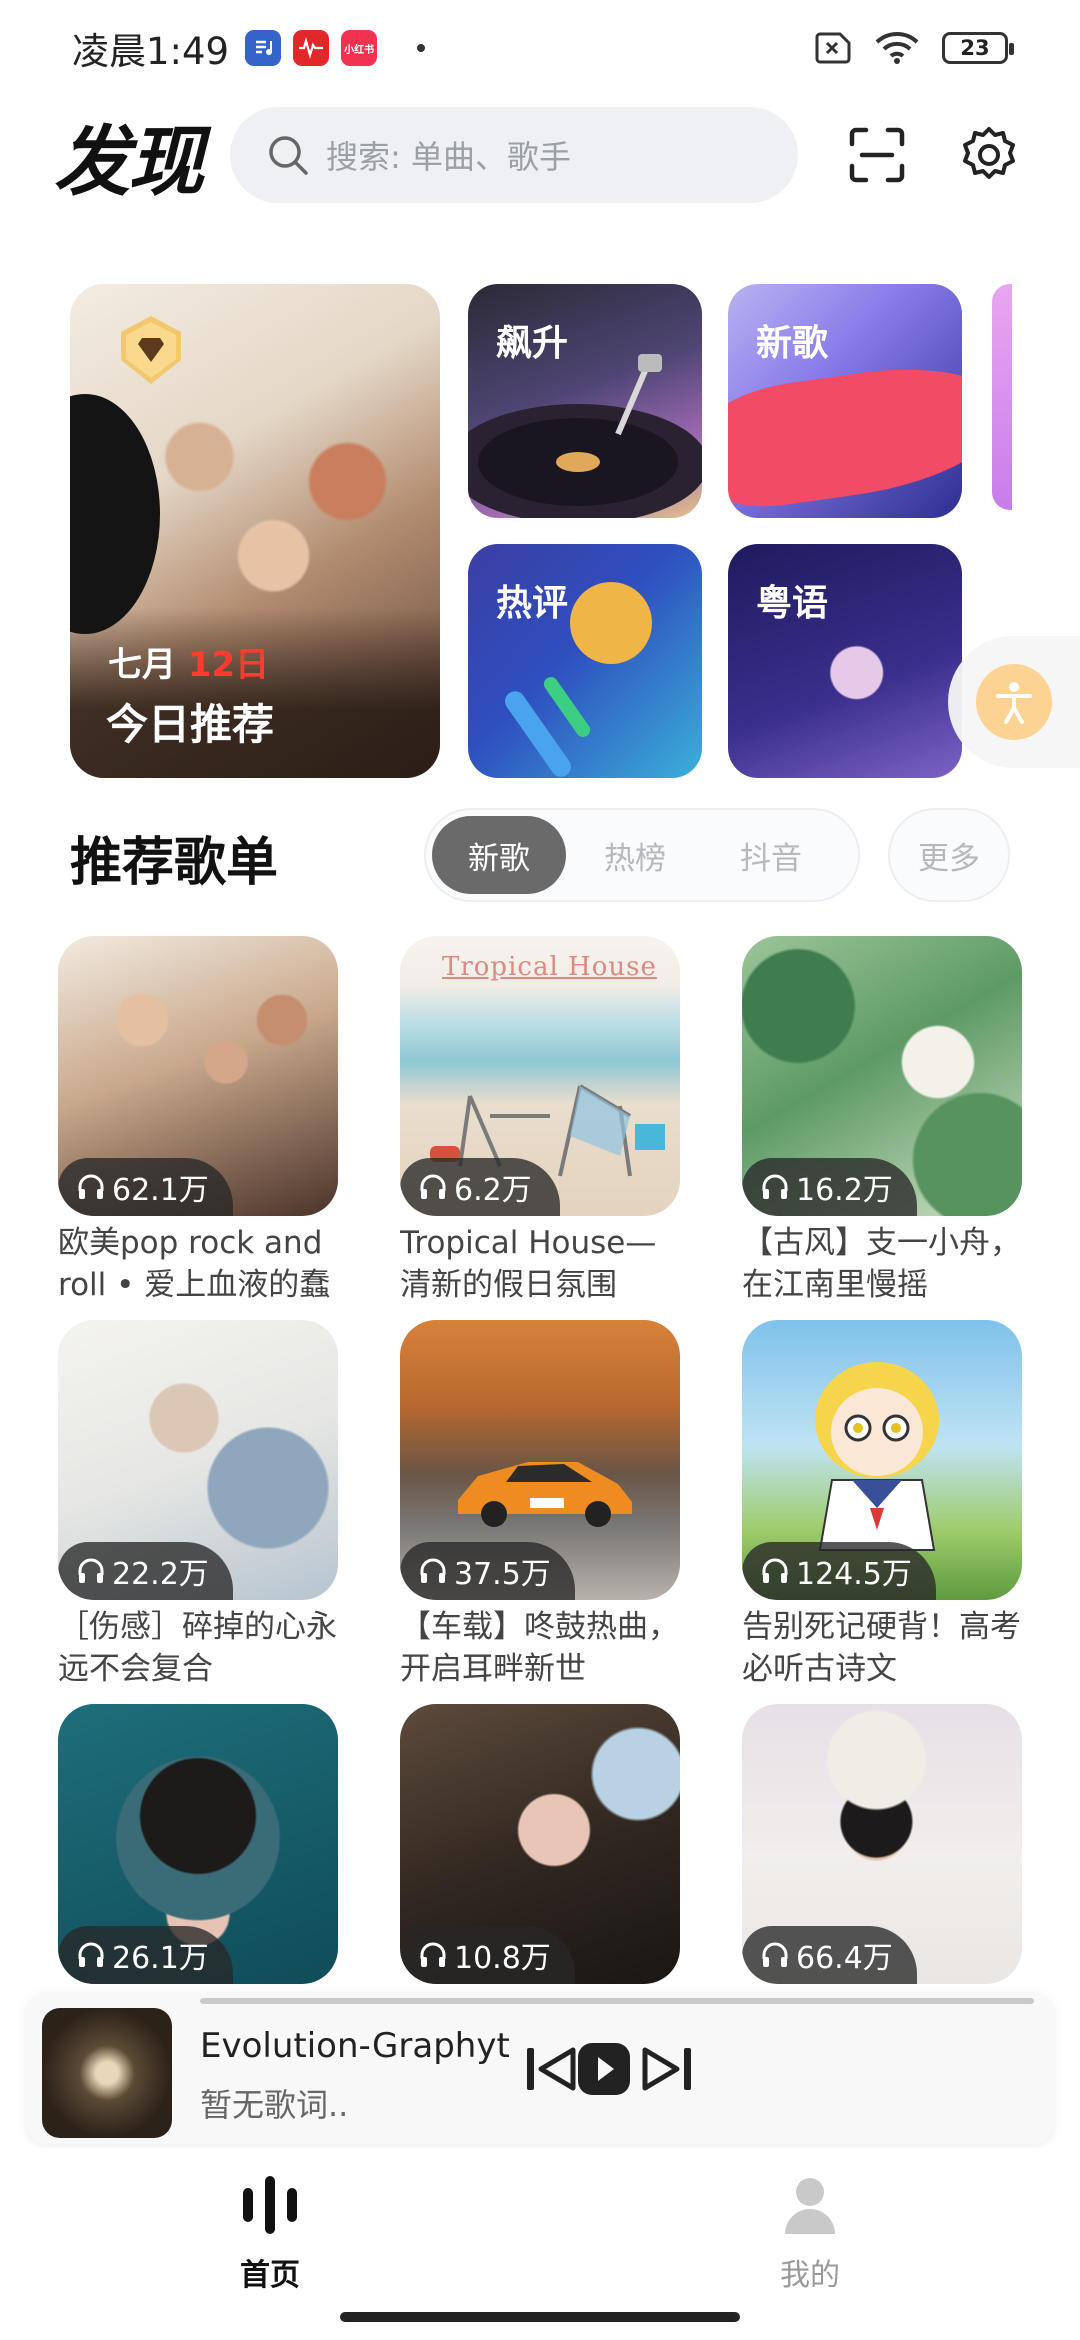 This screenshot has height=2340, width=1080. Describe the element at coordinates (487, 1571) in the screenshot. I see `play-count: 37.5万` at that location.